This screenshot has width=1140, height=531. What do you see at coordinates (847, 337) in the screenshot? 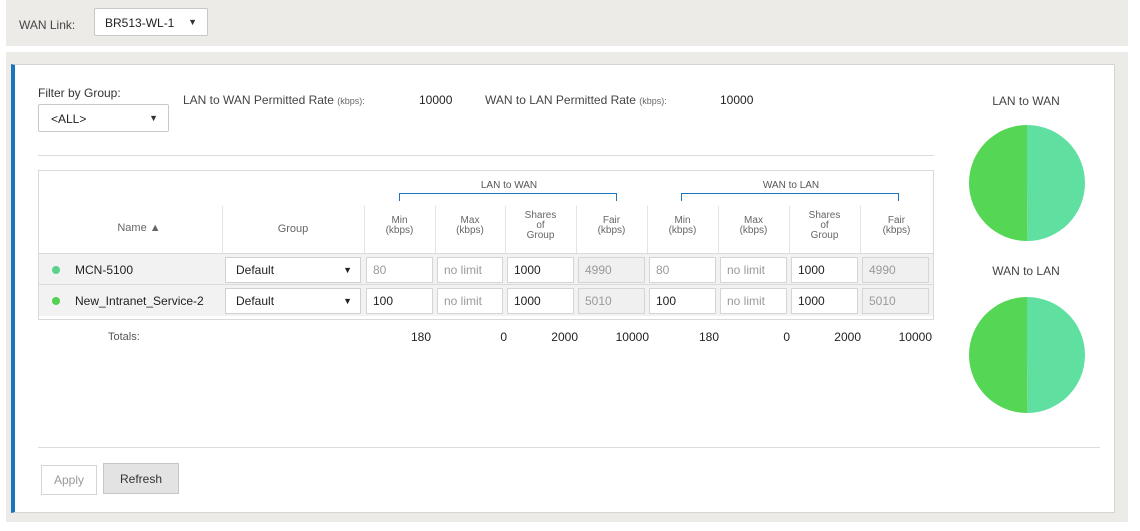
I see `total-w2l-shares: 2000` at bounding box center [847, 337].